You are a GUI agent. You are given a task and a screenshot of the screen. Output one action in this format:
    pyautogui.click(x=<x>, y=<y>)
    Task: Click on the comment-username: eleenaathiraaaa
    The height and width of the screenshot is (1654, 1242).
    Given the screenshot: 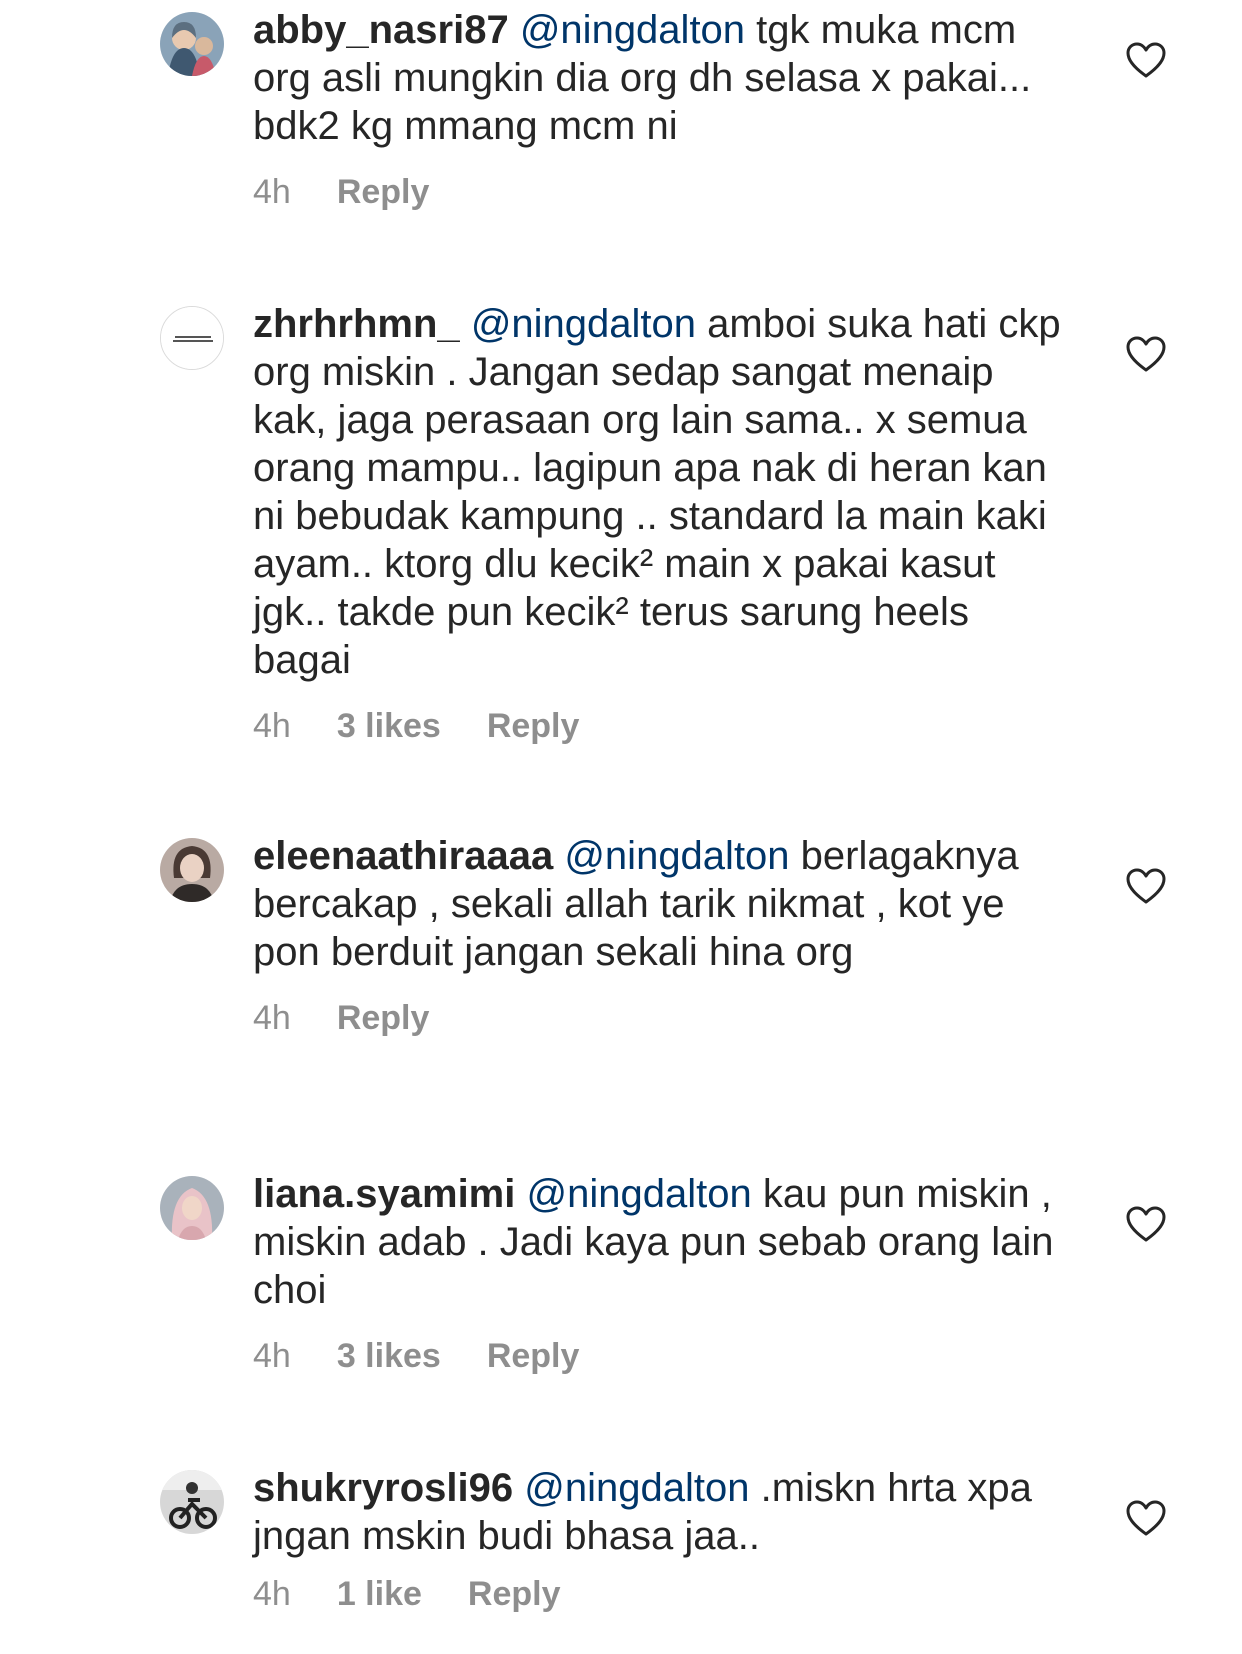 What is the action you would take?
    pyautogui.click(x=403, y=856)
    